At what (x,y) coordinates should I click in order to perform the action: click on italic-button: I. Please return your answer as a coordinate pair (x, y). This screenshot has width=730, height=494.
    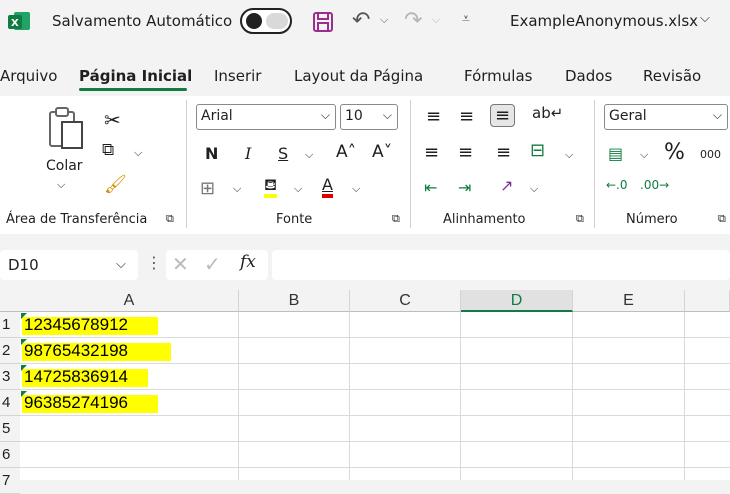
    Looking at the image, I should click on (248, 153).